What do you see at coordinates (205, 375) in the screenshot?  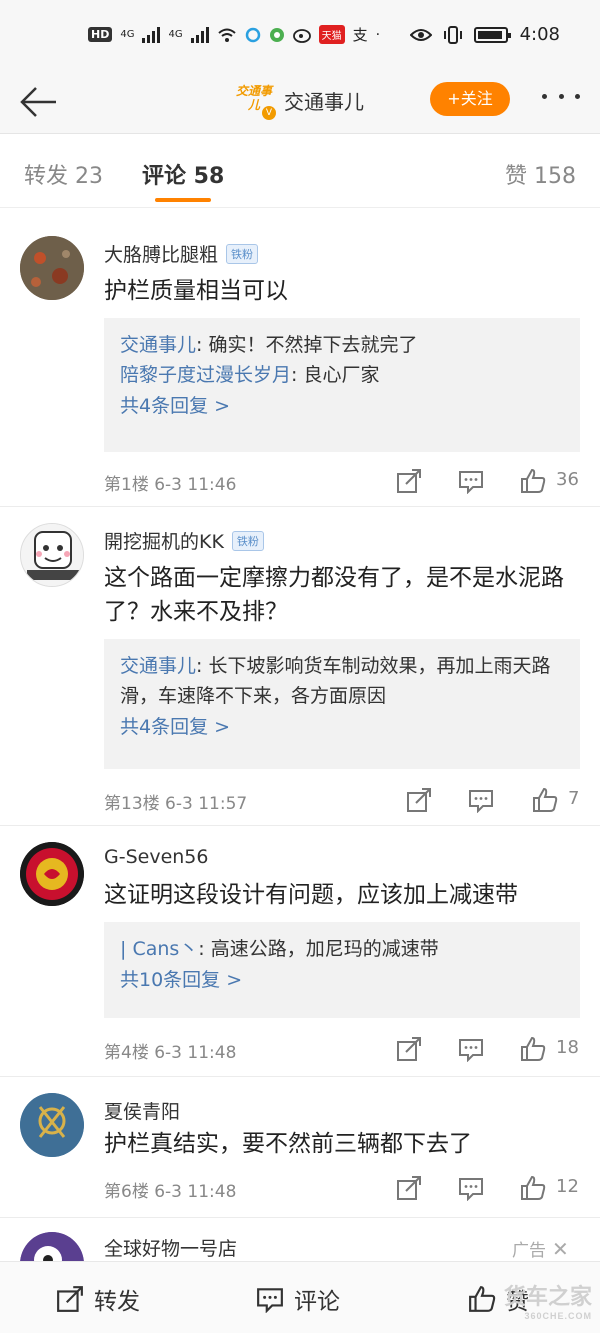 I see `reply-user: 陪黎子度过漫长岁月` at bounding box center [205, 375].